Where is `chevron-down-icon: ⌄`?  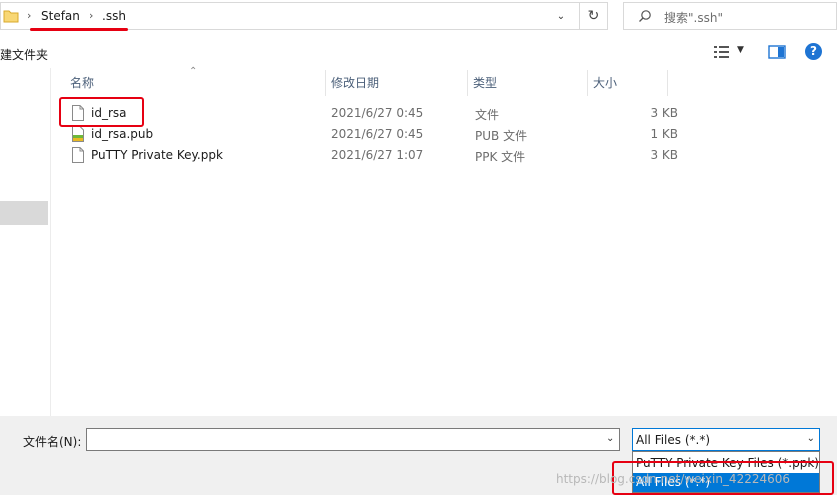 chevron-down-icon: ⌄ is located at coordinates (811, 438).